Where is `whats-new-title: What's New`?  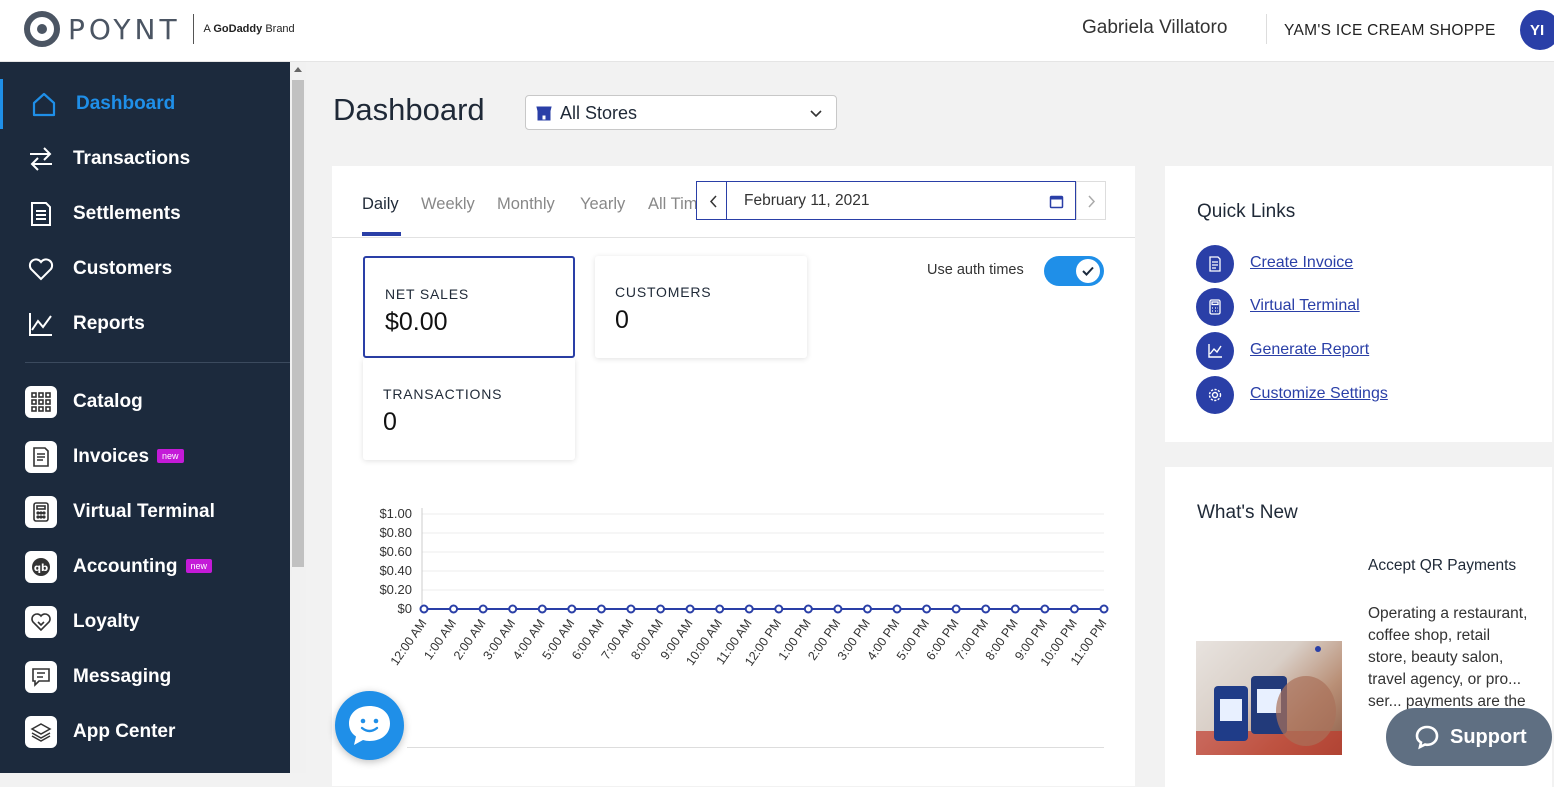
whats-new-title: What's New is located at coordinates (1247, 512).